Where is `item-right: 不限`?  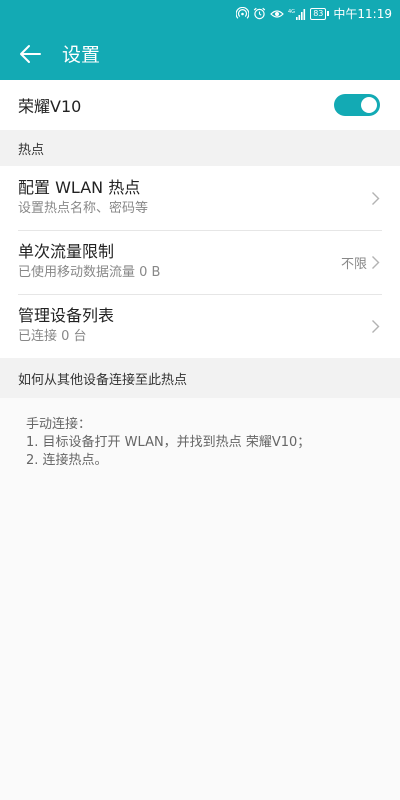
item-right: 不限 is located at coordinates (360, 262).